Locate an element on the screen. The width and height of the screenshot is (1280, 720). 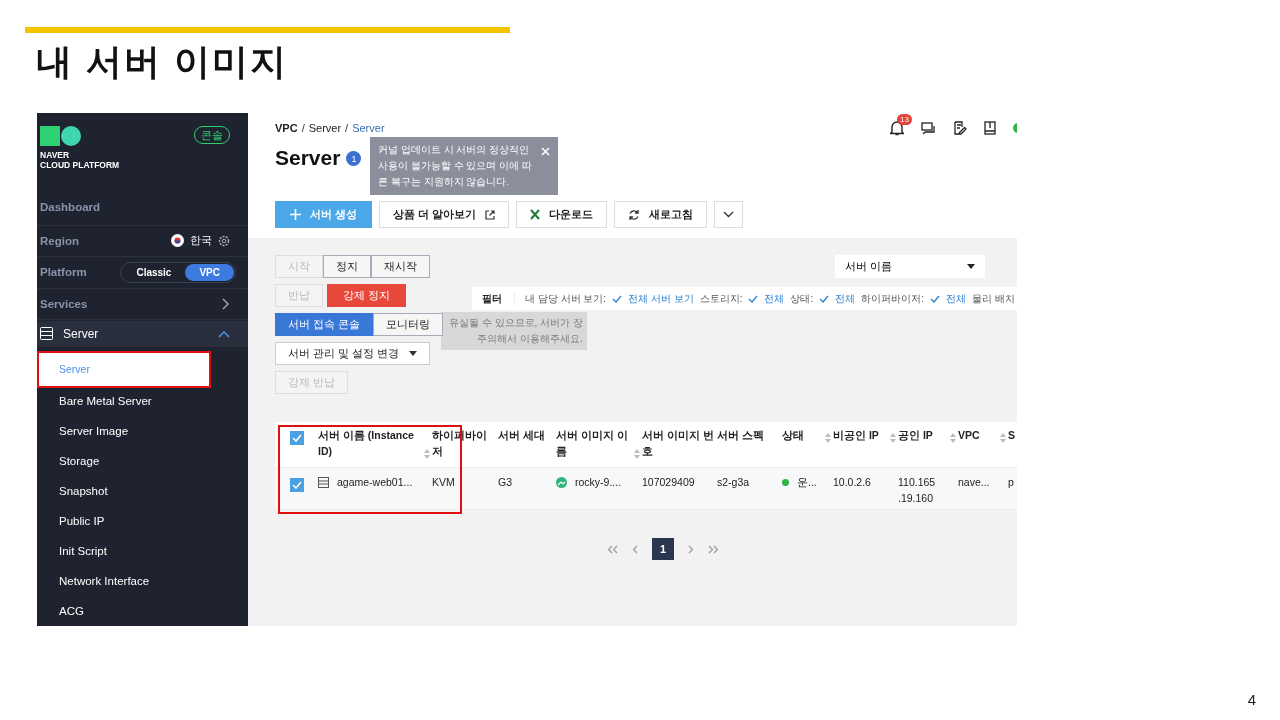
platform-option: VPC is located at coordinates (209, 272).